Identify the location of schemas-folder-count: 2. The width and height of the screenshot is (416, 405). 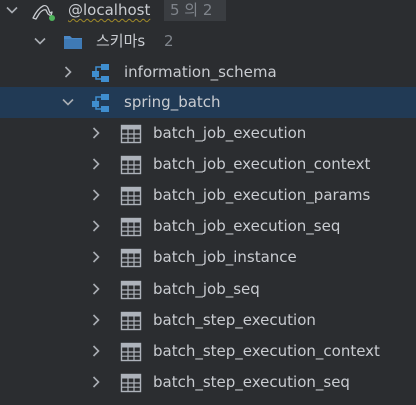
(169, 41).